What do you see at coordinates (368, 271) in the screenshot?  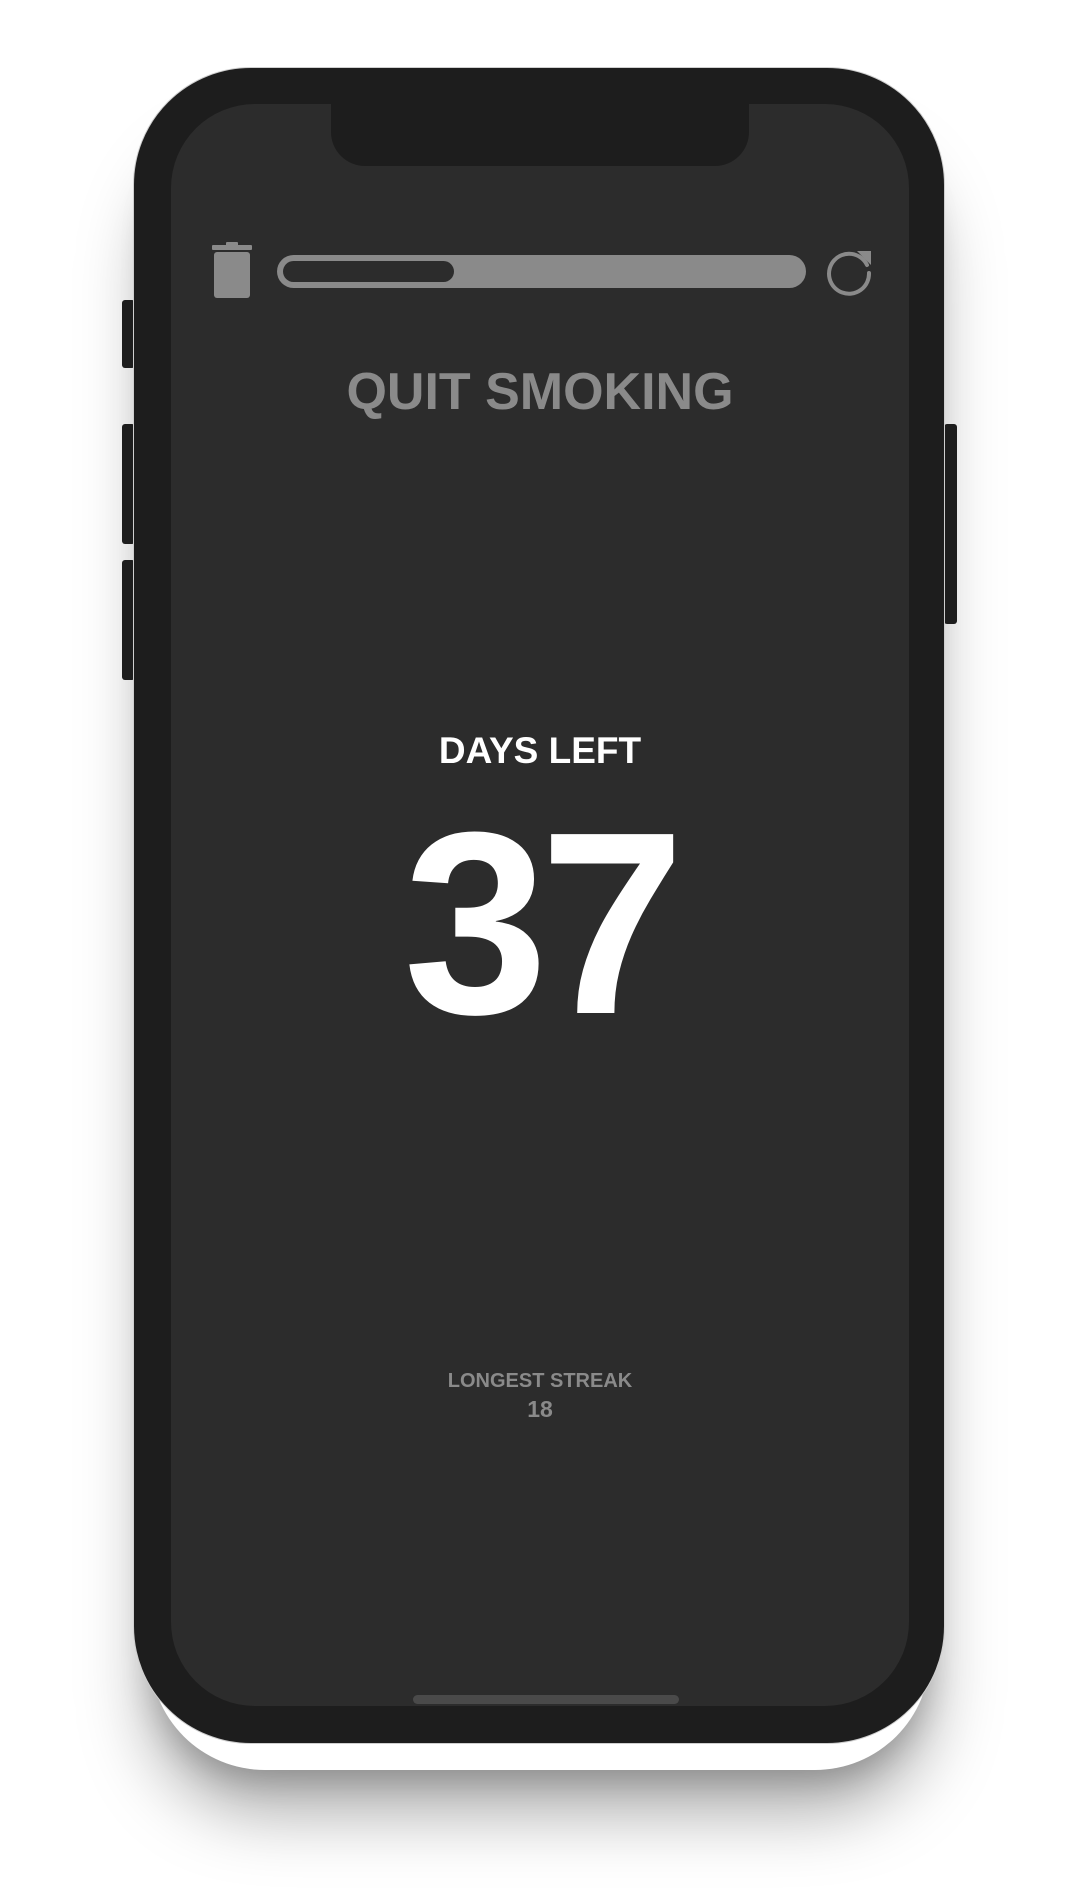 I see `progress-bar-fill` at bounding box center [368, 271].